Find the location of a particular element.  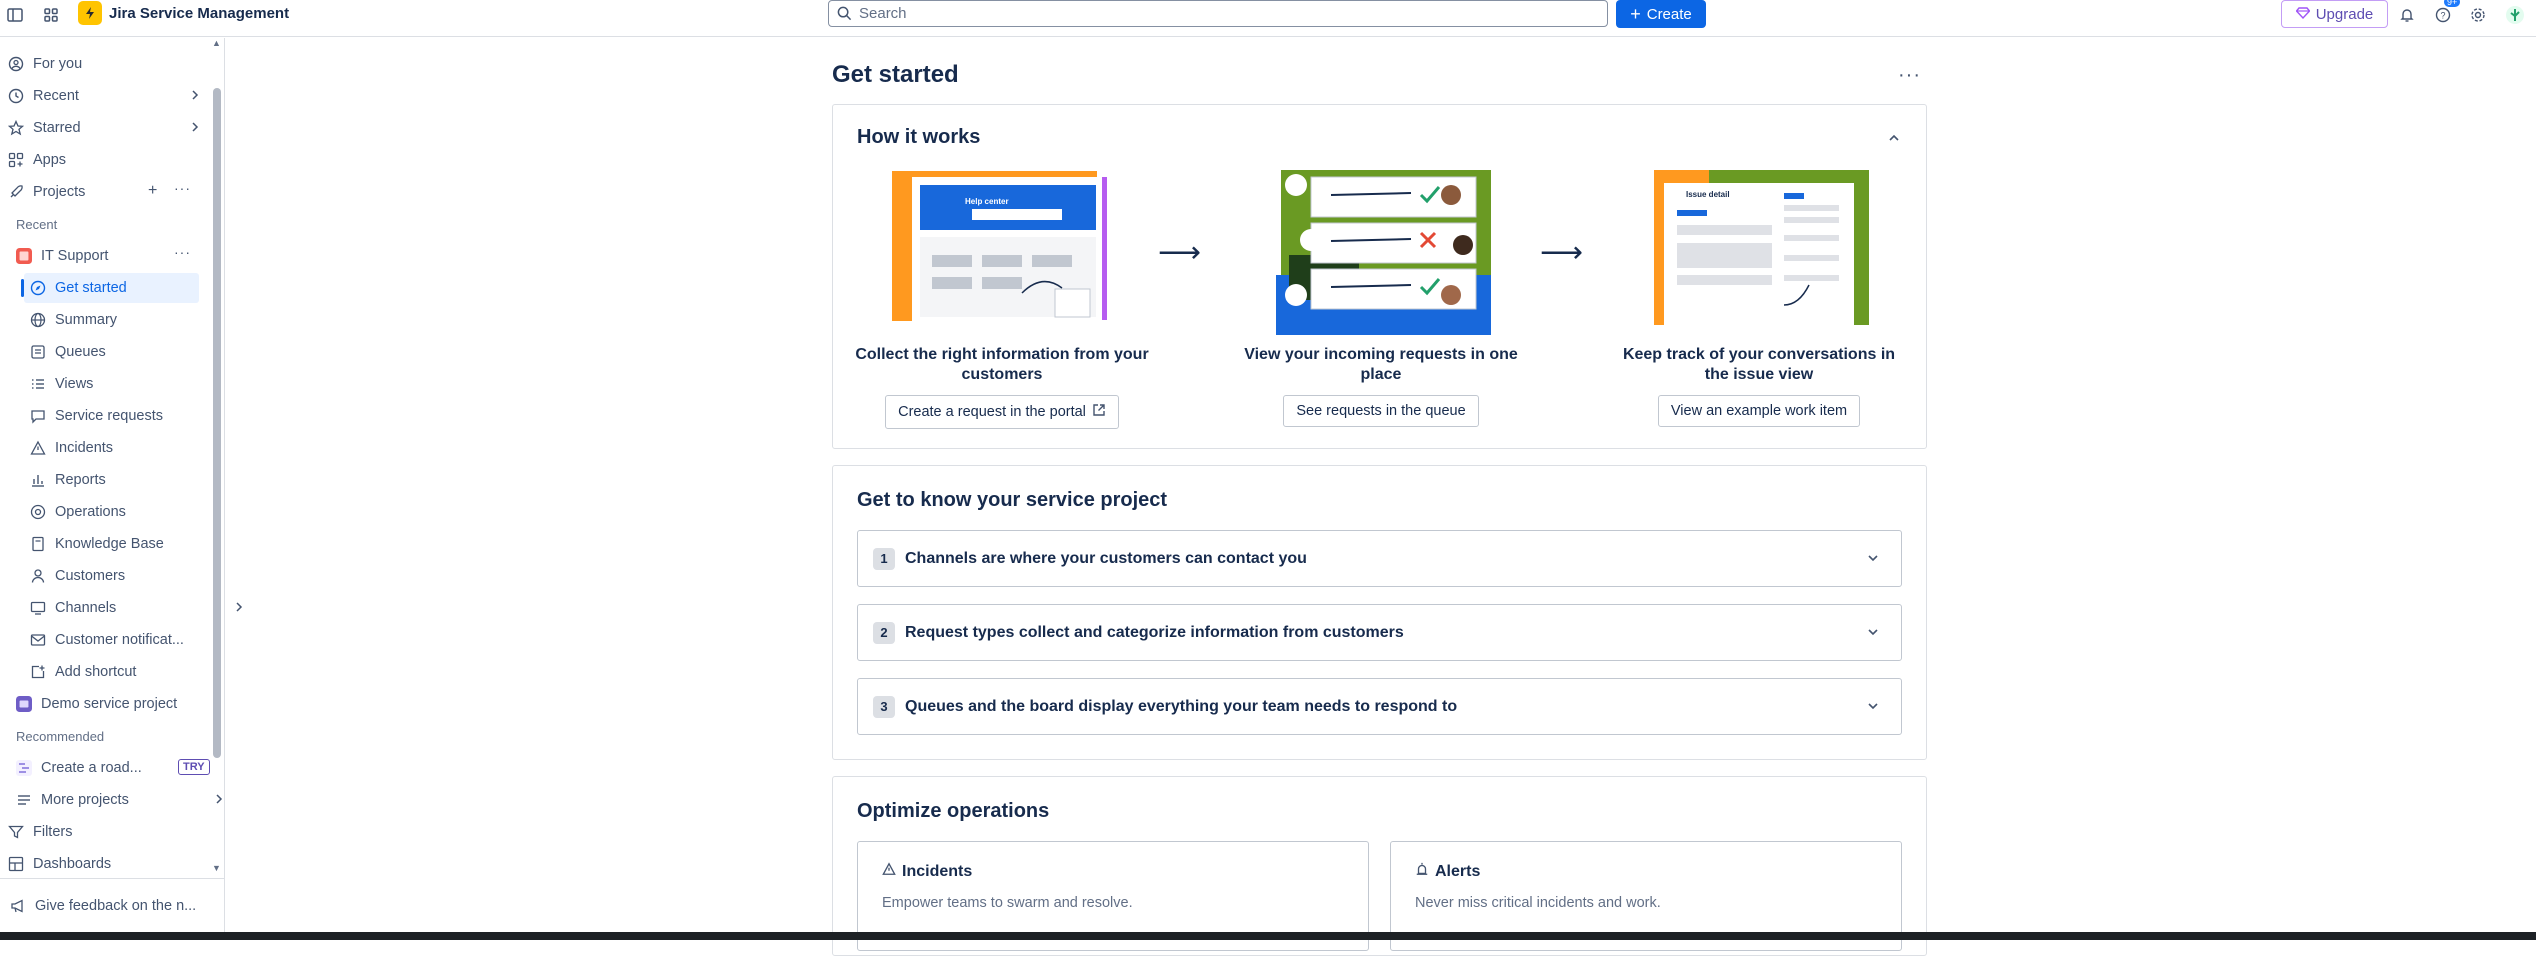

monitor-icon is located at coordinates (38, 608).